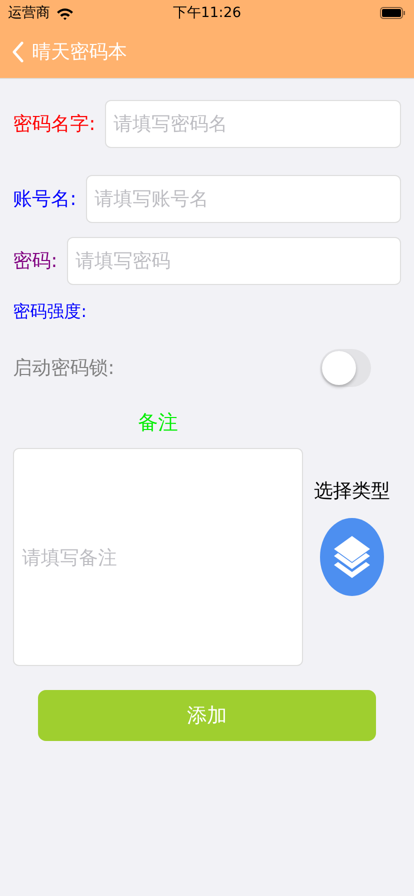  I want to click on input-field: 请填写密码, so click(234, 261).